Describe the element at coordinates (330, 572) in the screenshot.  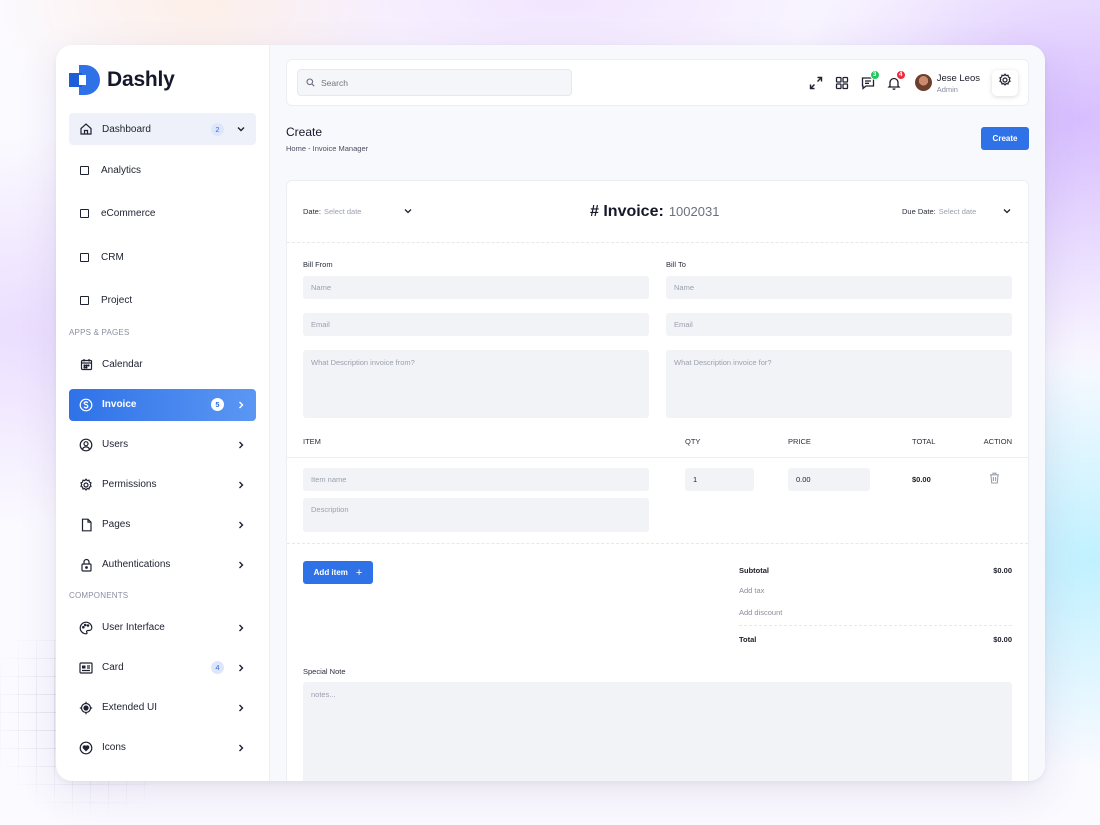
I see `add-item-label: Add item` at that location.